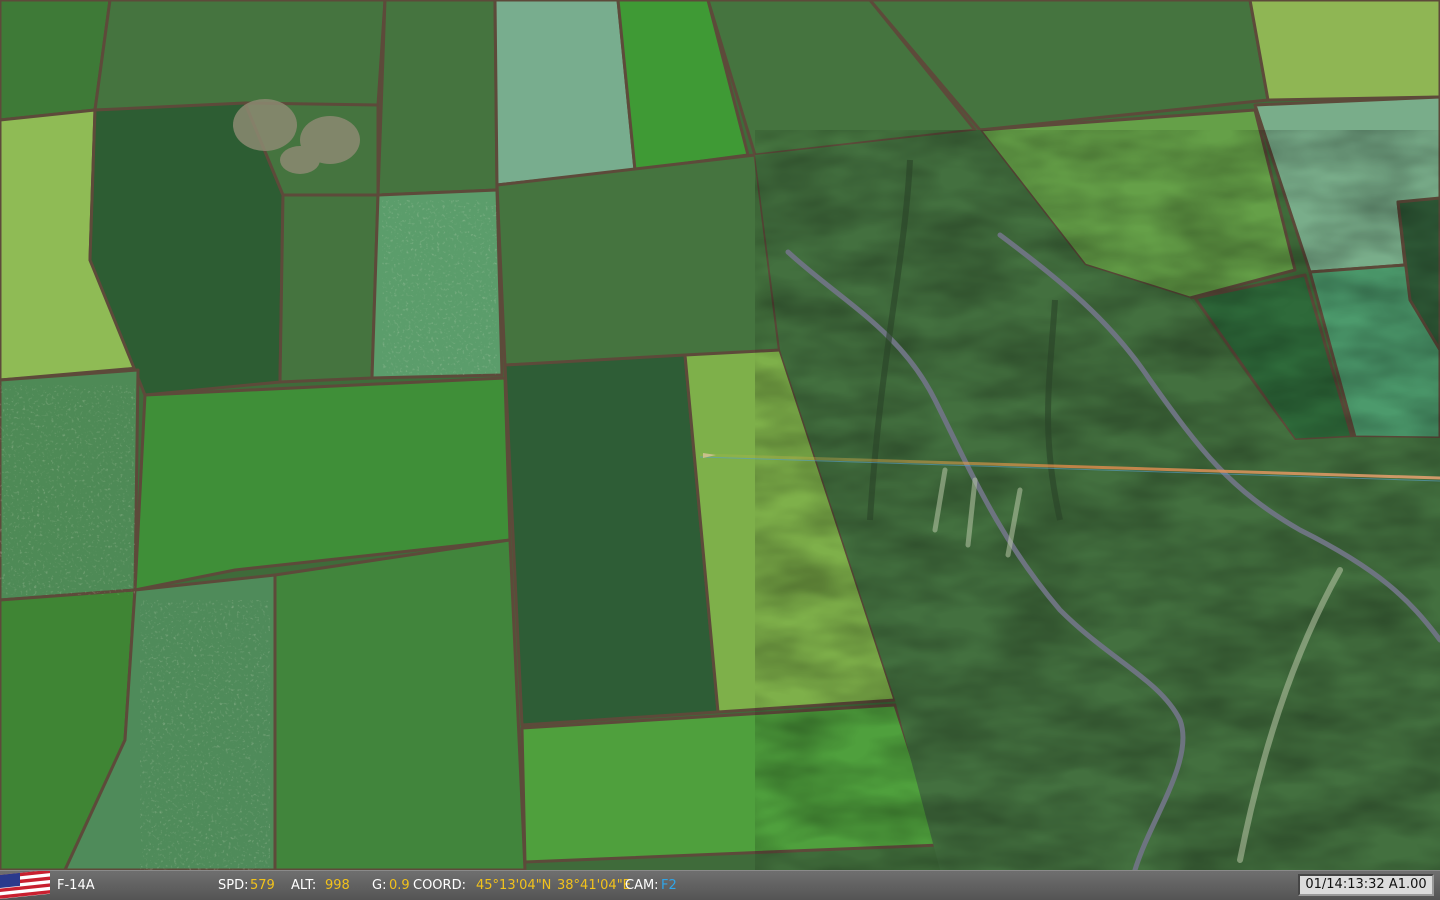 The image size is (1440, 900). What do you see at coordinates (262, 885) in the screenshot?
I see `speed-value: 579` at bounding box center [262, 885].